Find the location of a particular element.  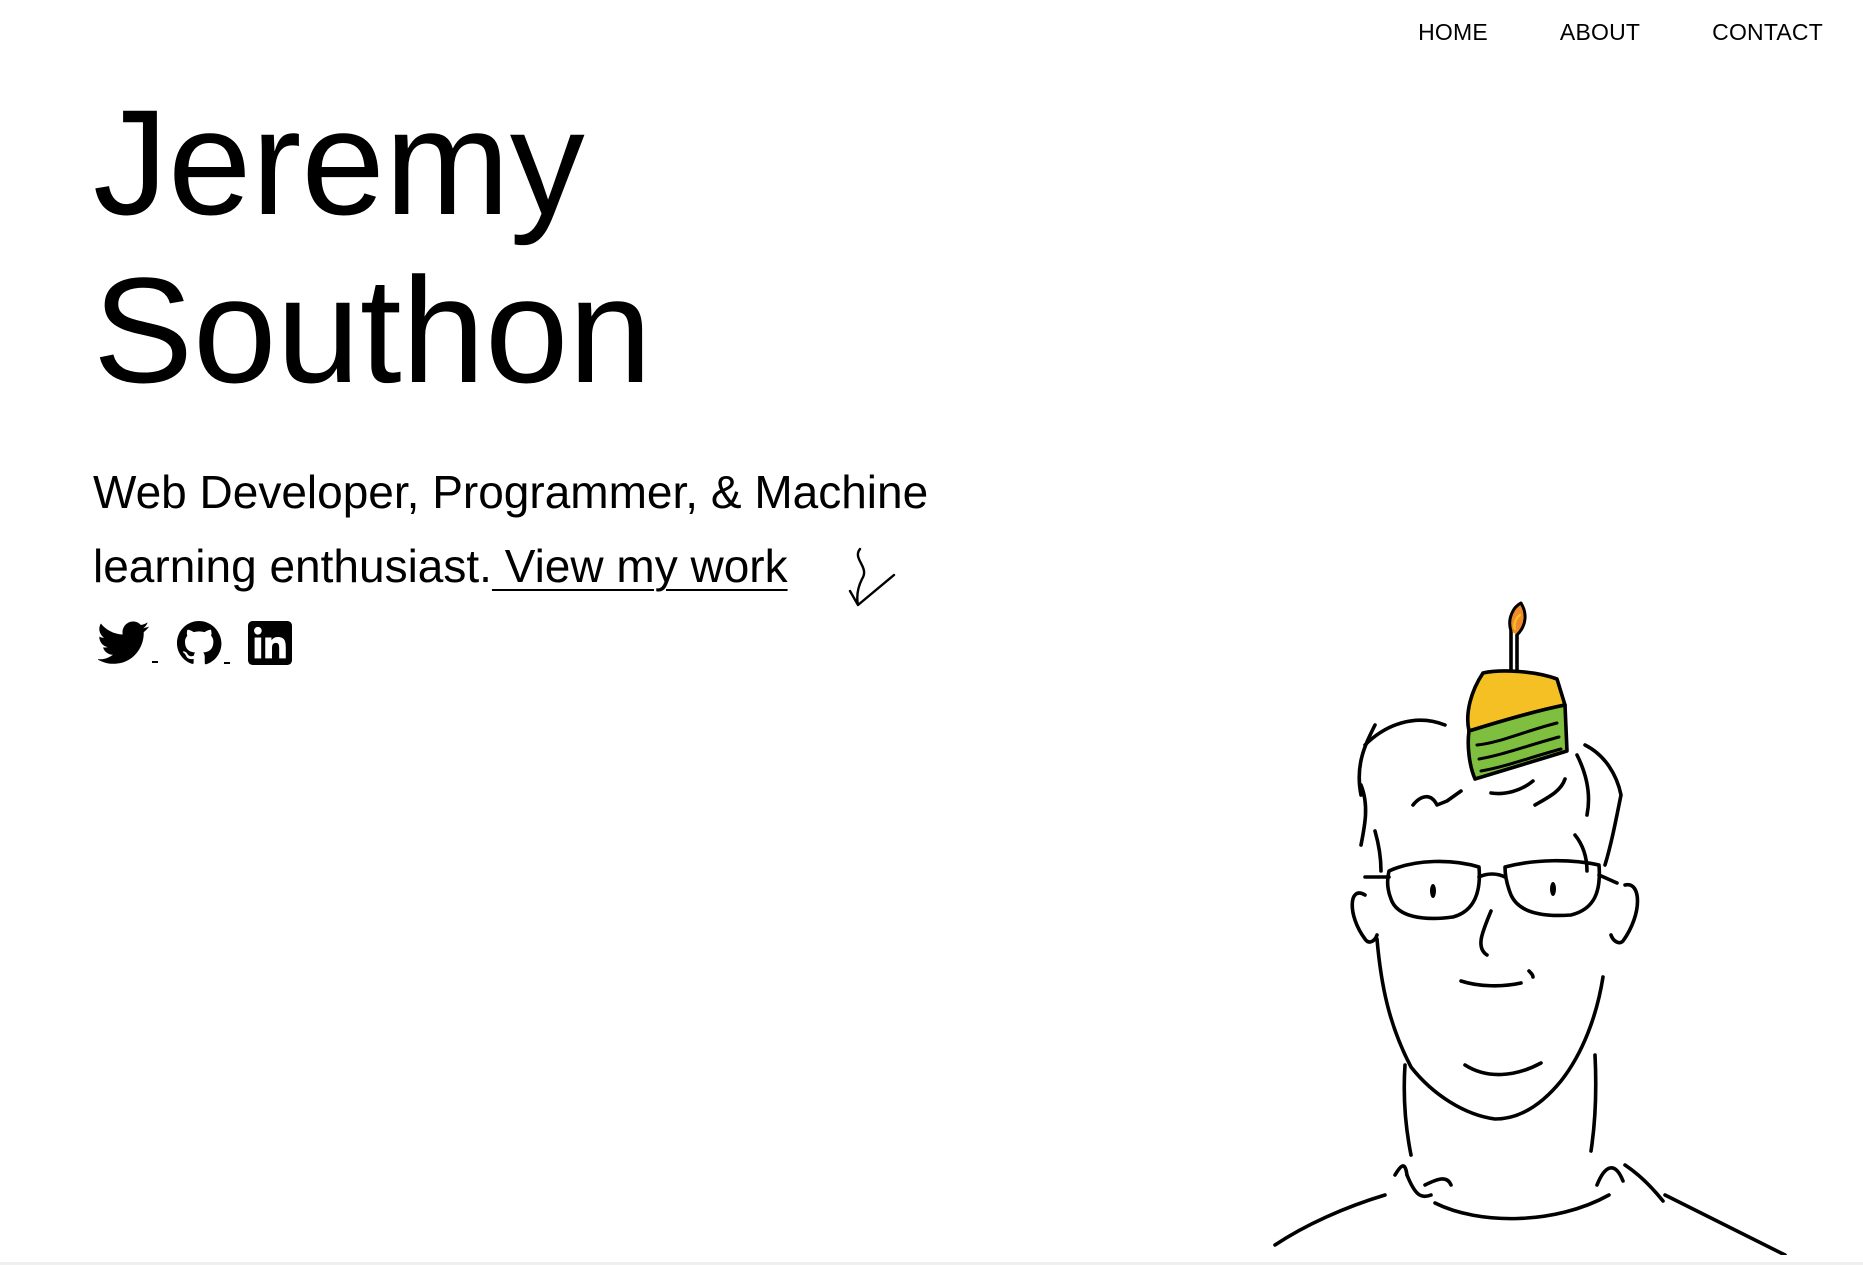

hero-last-name: Southon is located at coordinates (372, 330).